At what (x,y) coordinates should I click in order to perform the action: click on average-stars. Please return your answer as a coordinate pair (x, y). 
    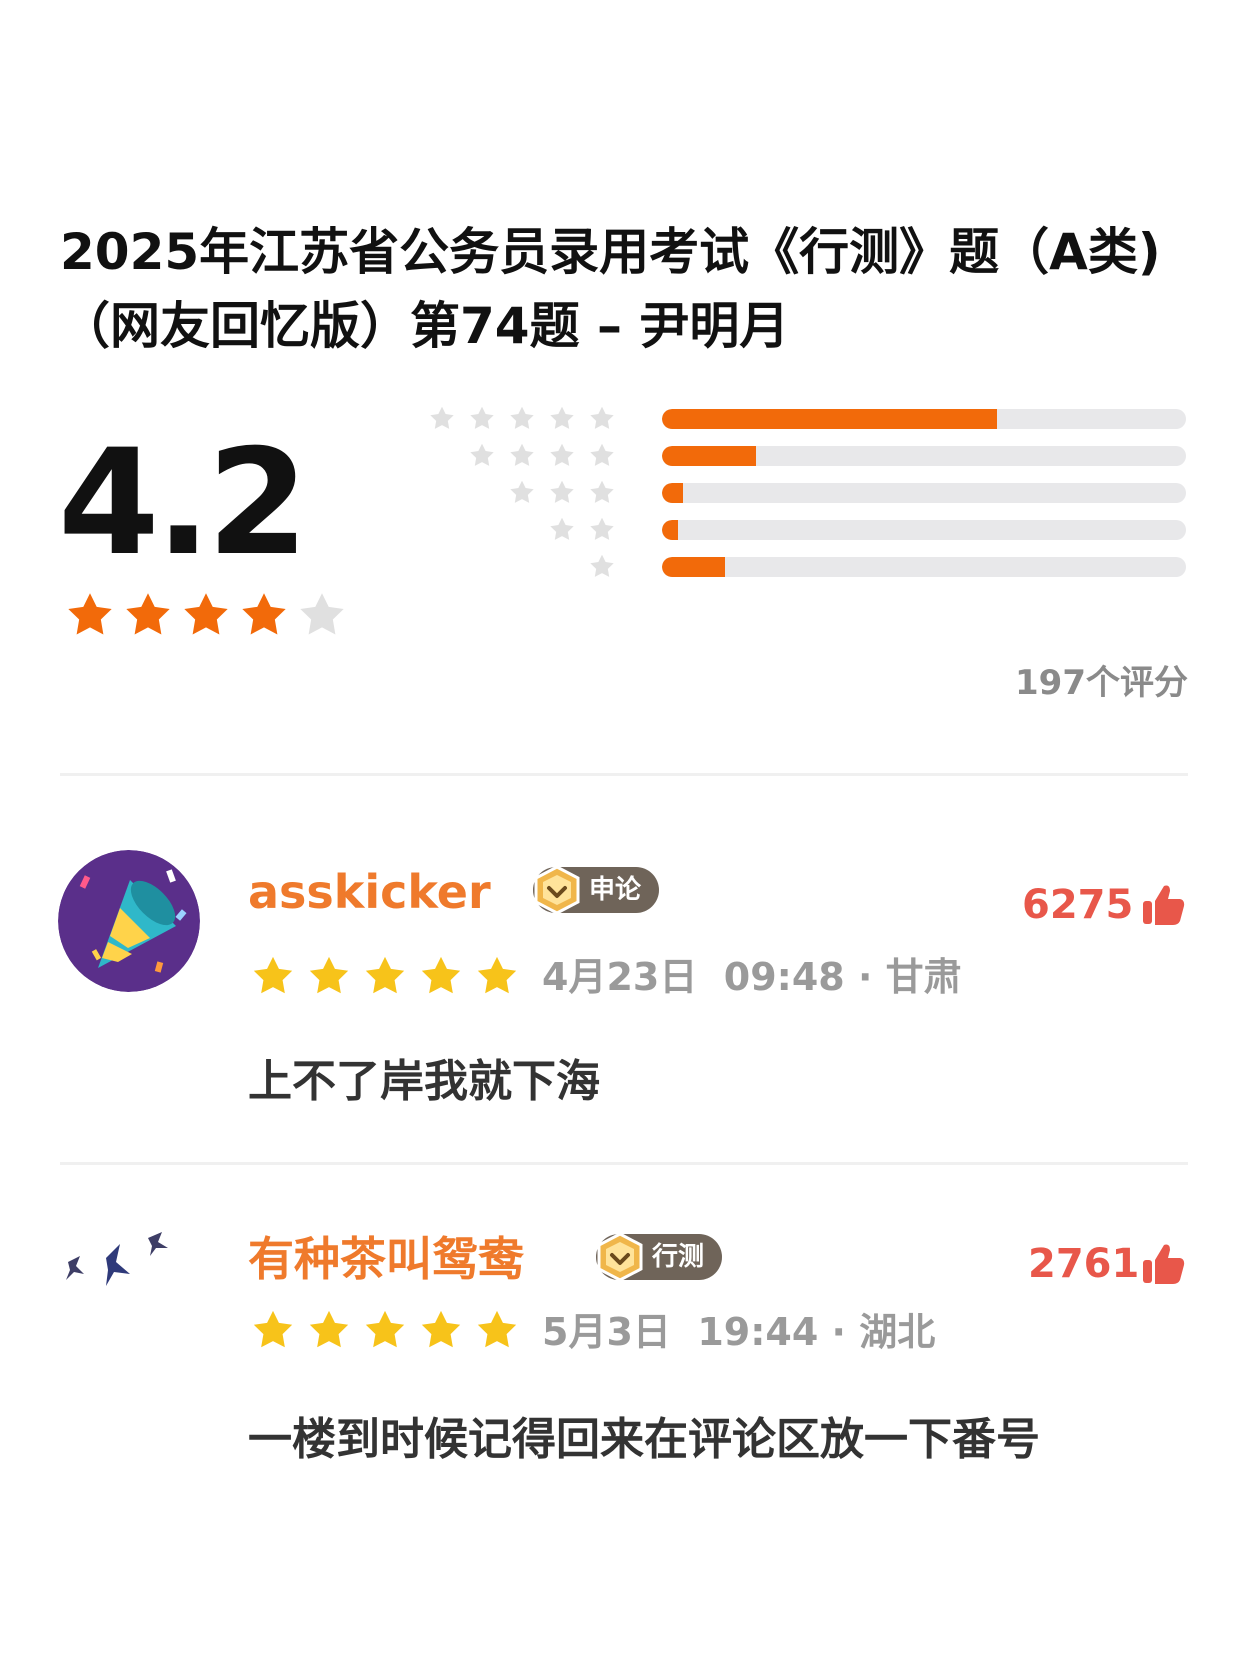
    Looking at the image, I should click on (206, 616).